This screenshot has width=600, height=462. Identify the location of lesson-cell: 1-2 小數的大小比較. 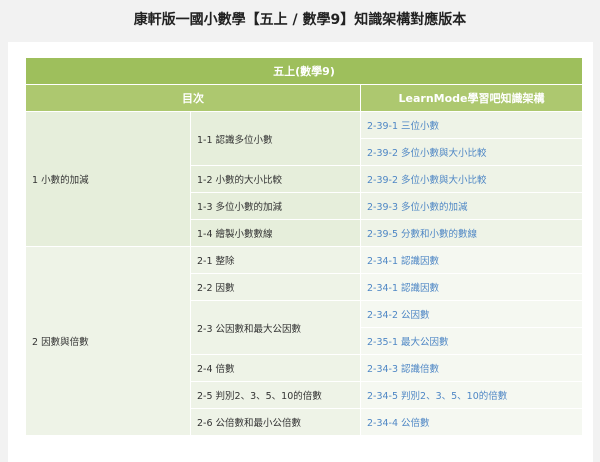
(275, 179).